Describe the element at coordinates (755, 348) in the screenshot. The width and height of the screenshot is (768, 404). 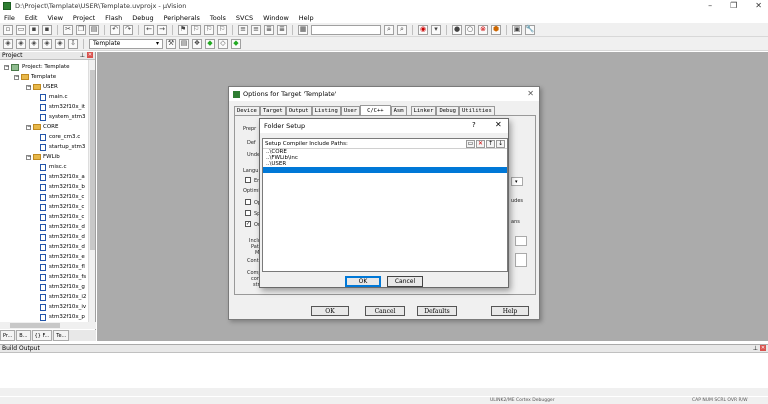
I see `pin-icon: ⊥` at that location.